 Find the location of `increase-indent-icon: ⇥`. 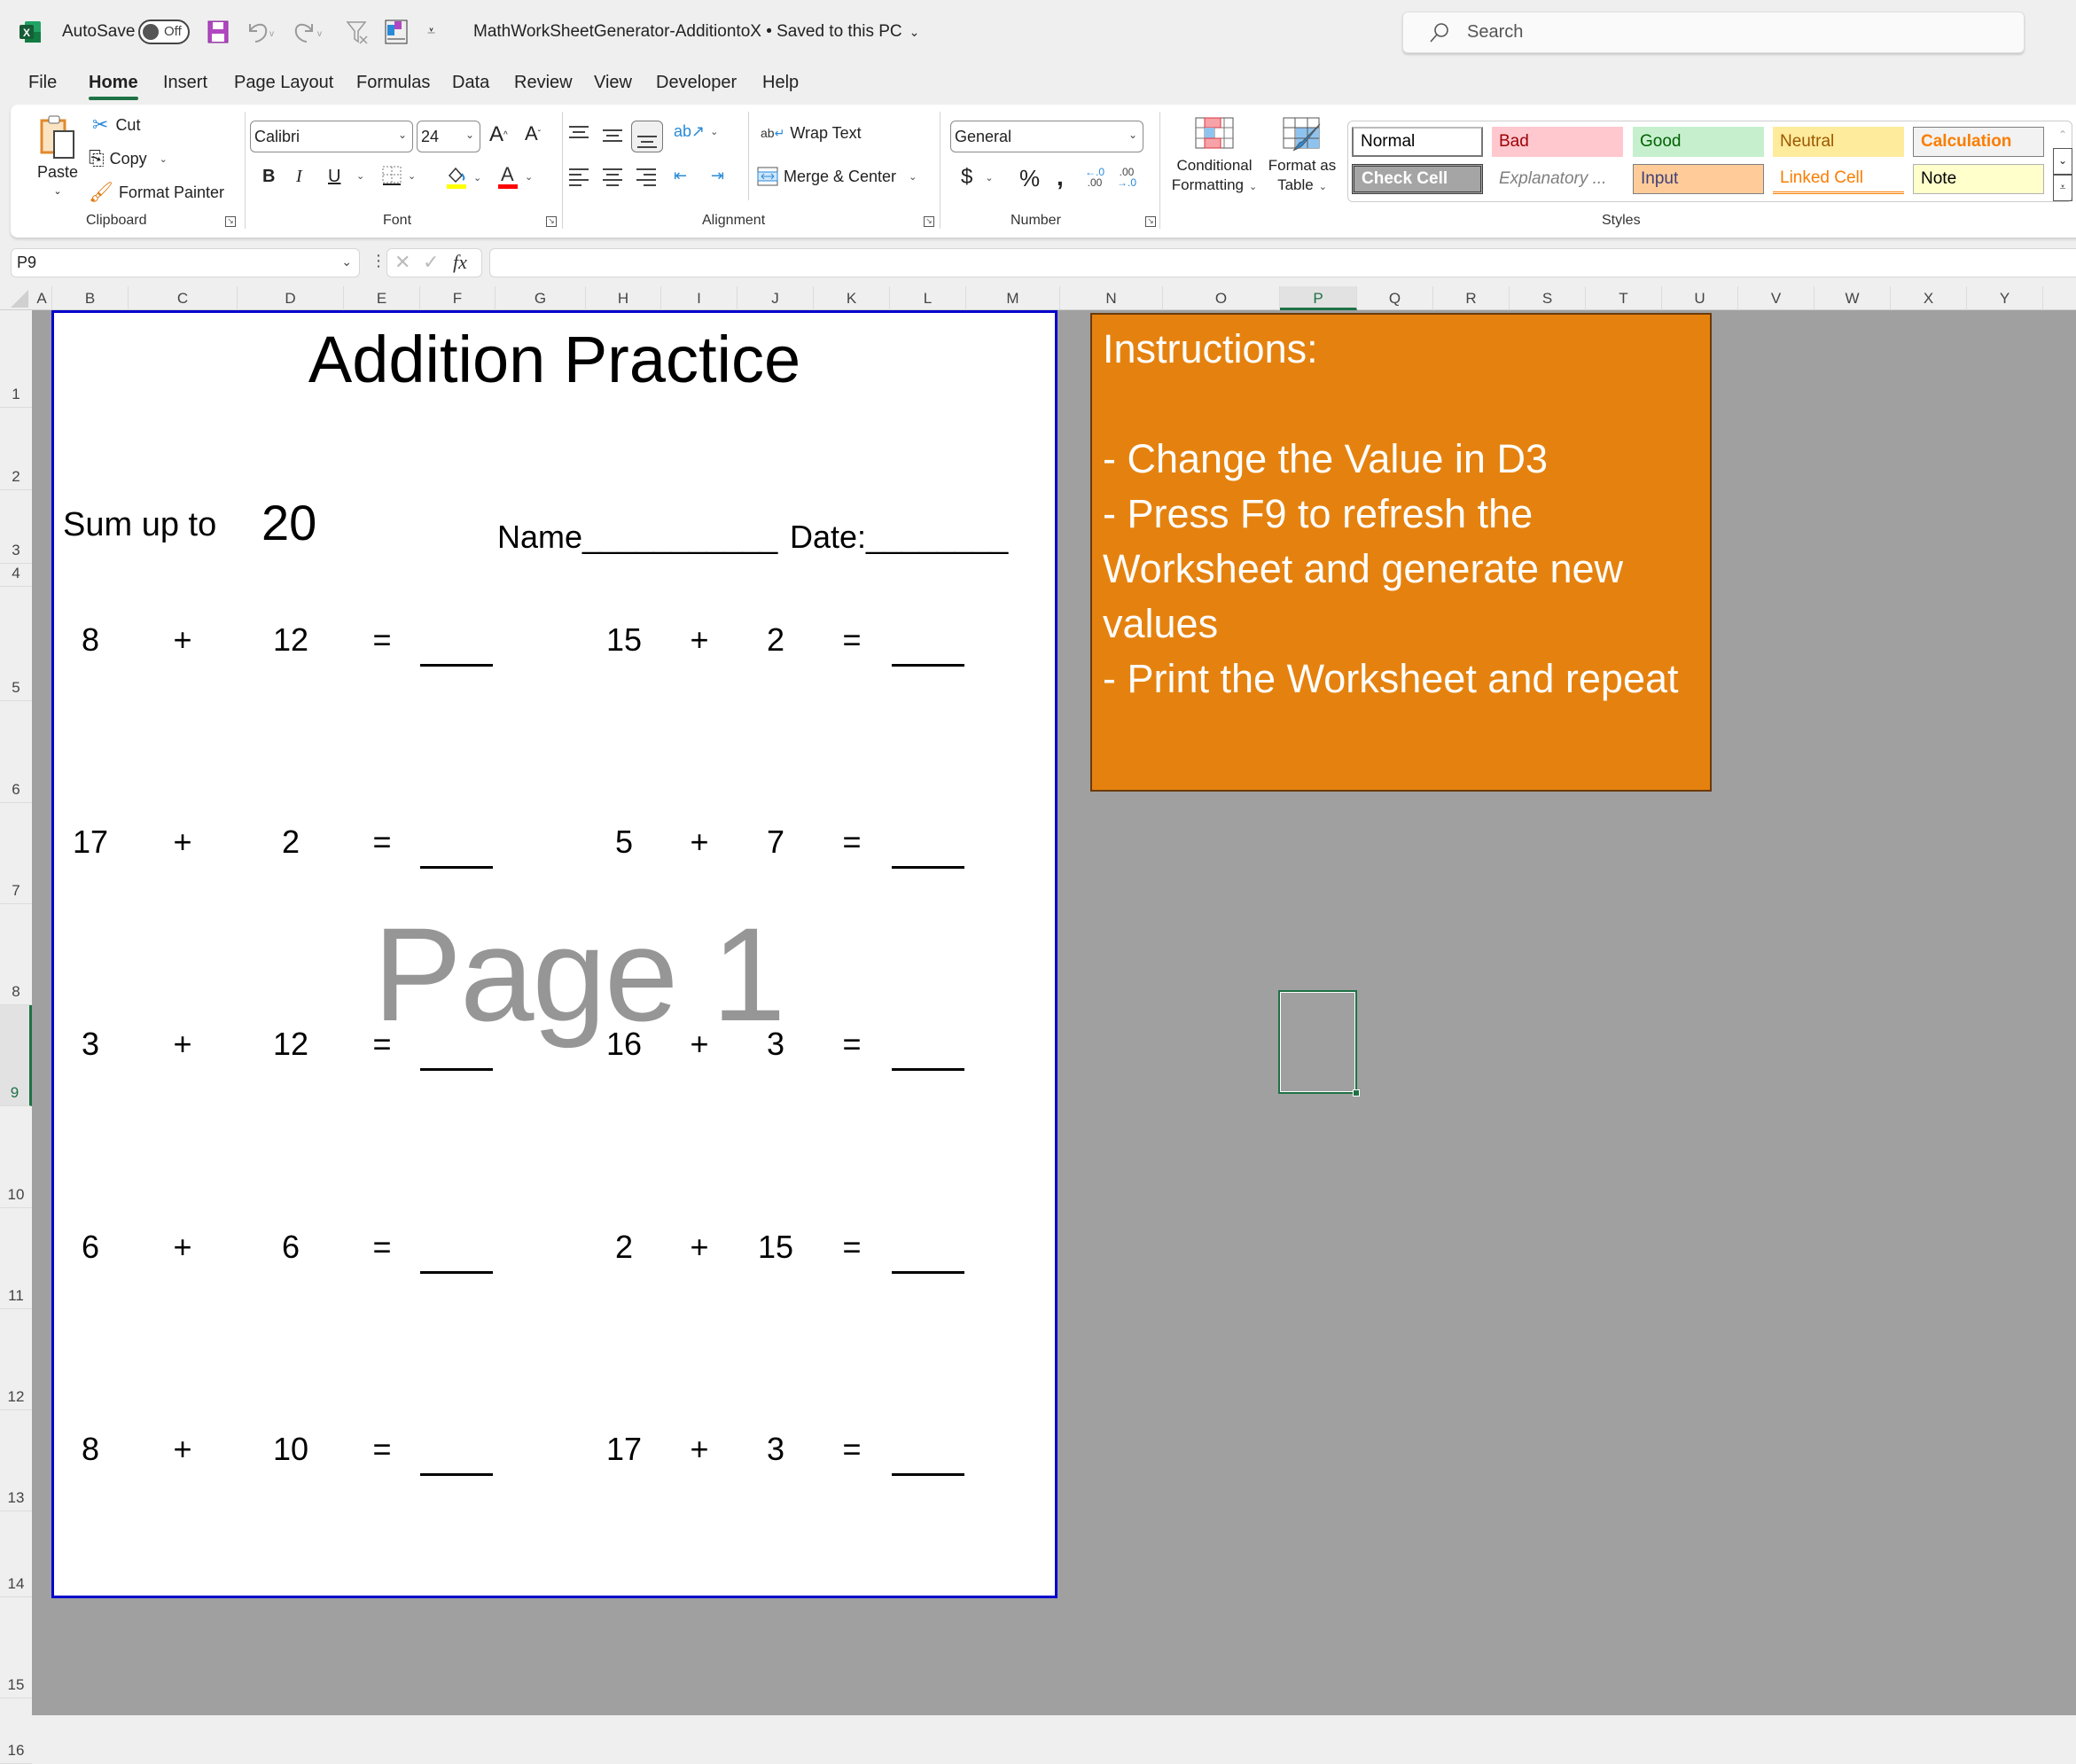

increase-indent-icon: ⇥ is located at coordinates (717, 176).